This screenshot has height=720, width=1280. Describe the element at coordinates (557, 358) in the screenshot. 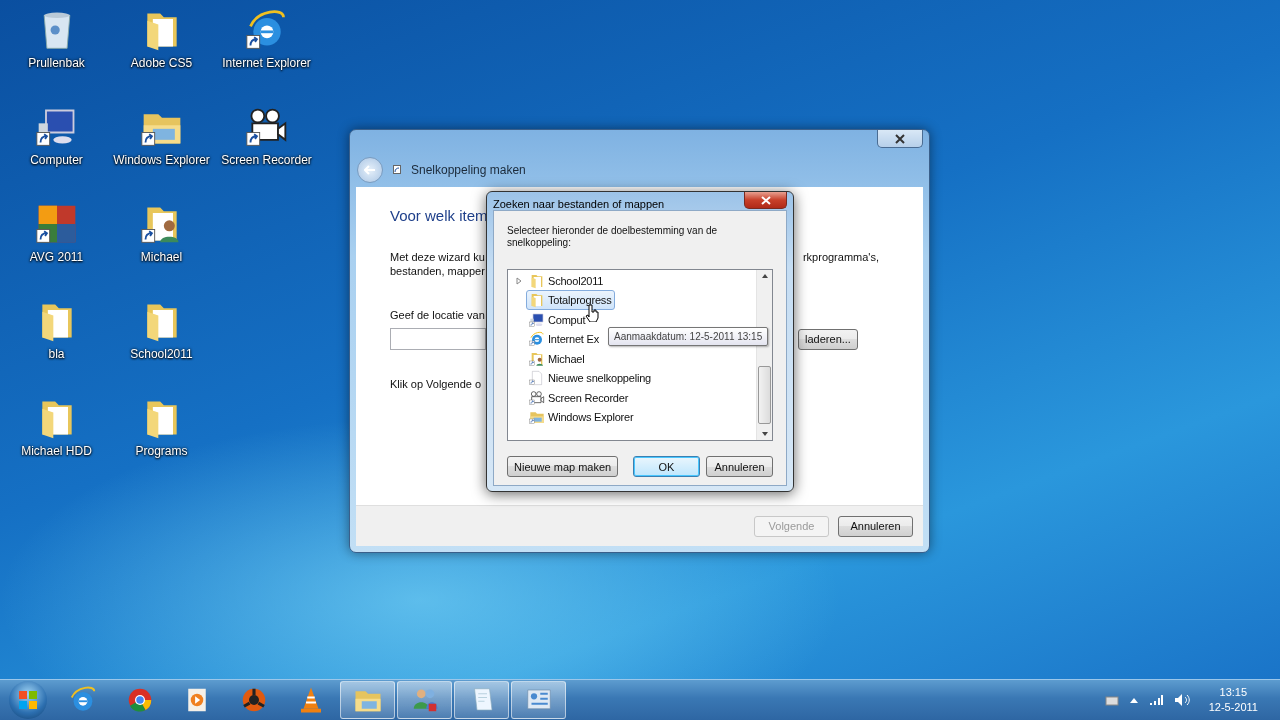

I see `tree-item: Michael` at that location.